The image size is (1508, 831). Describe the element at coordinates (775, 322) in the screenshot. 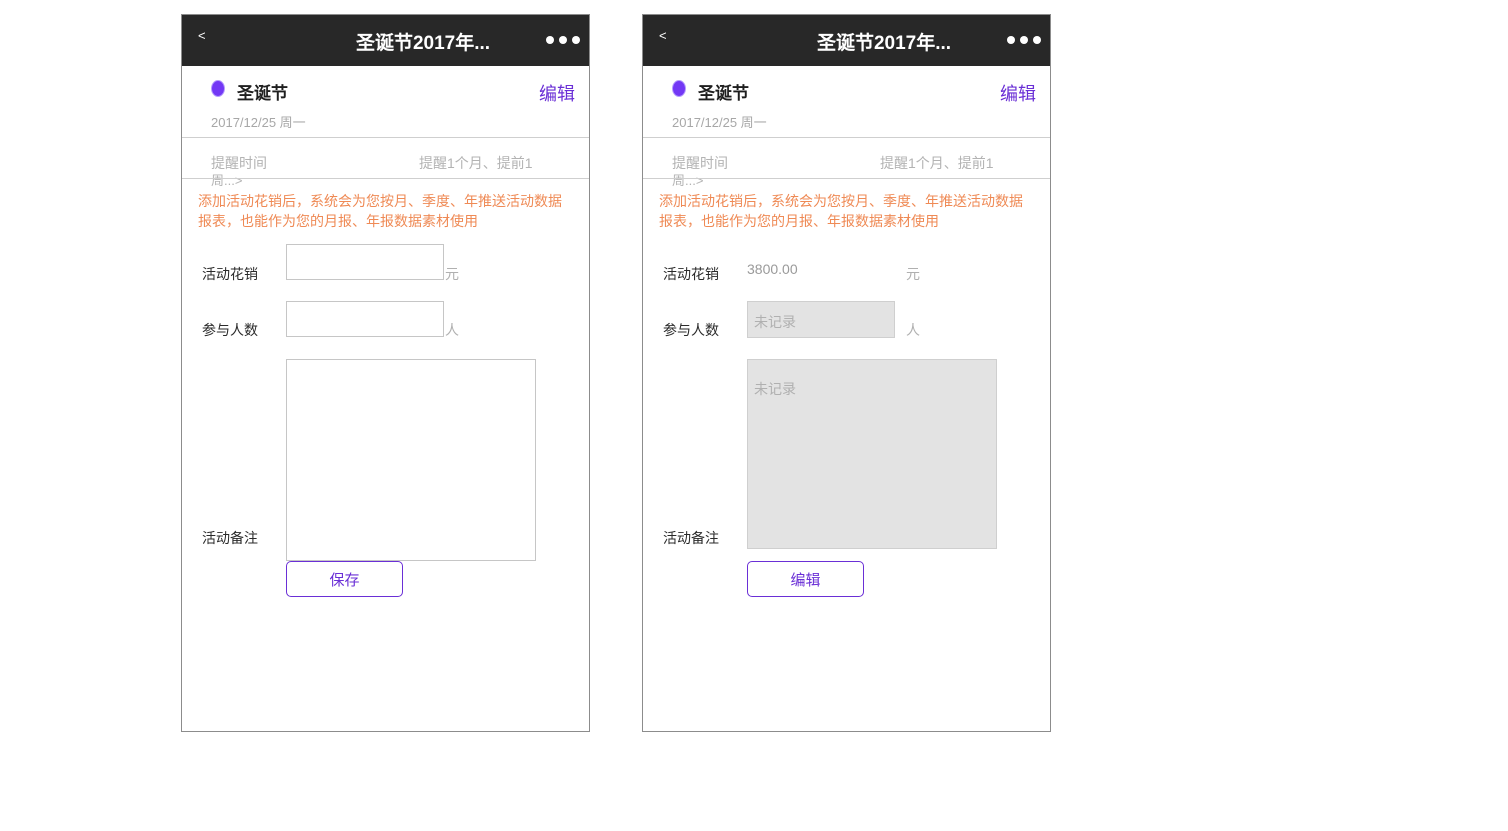

I see `people-placeholder: 未记录` at that location.